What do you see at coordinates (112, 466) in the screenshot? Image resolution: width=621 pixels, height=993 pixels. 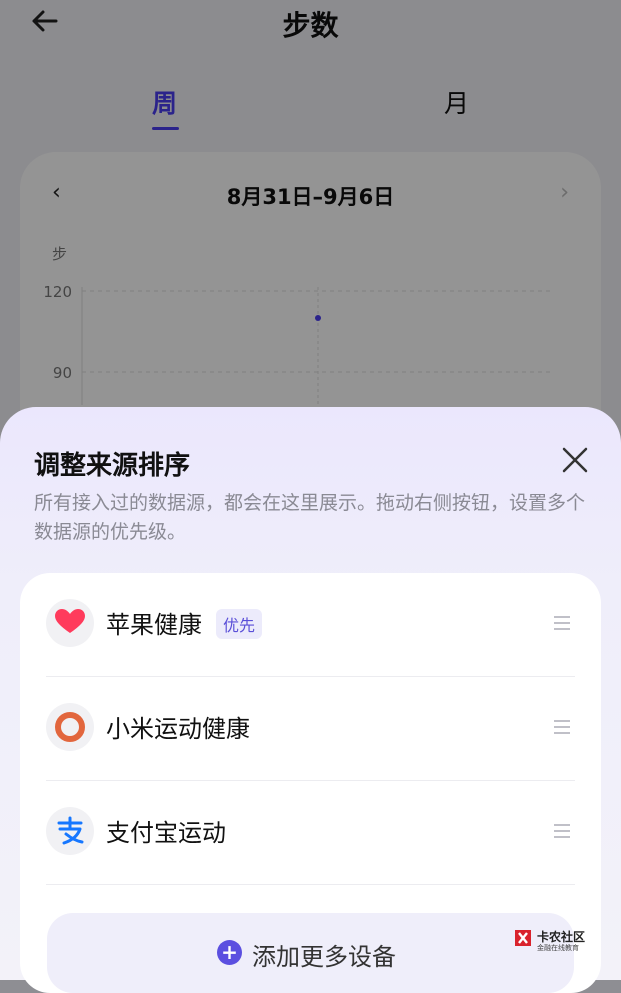 I see `sheet-title: 调整来源排序` at bounding box center [112, 466].